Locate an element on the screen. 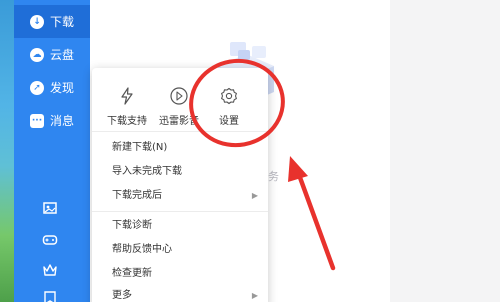 Image resolution: width=500 pixels, height=302 pixels. sidebar-item-label: 发现 is located at coordinates (62, 88).